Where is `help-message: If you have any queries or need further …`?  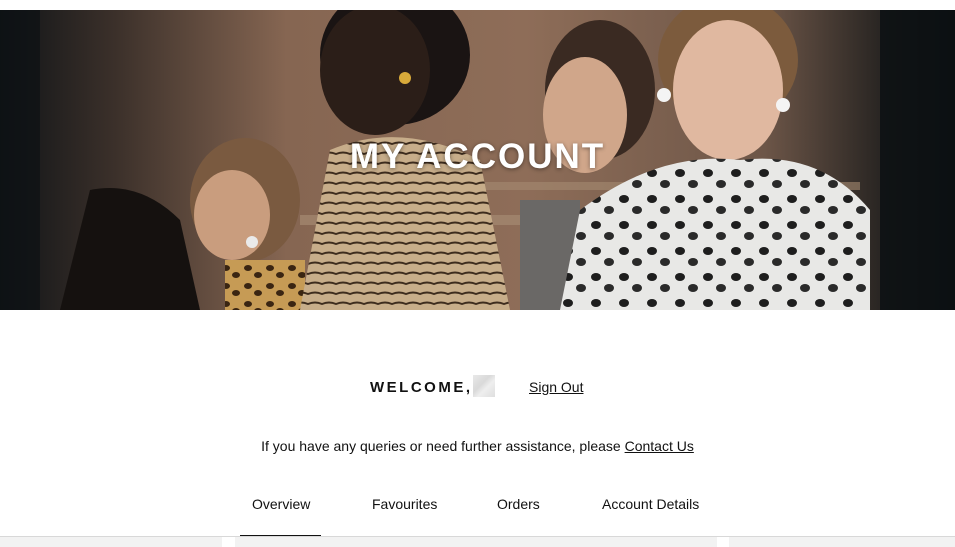 help-message: If you have any queries or need further … is located at coordinates (477, 446).